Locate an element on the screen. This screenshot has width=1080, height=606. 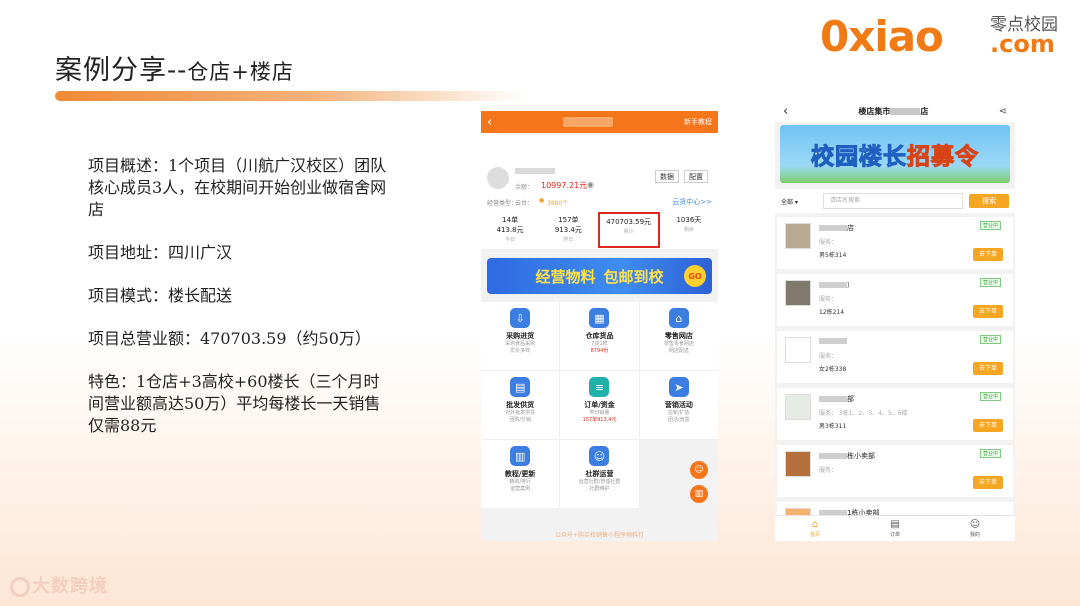
config-button: 配置 is located at coordinates (696, 176).